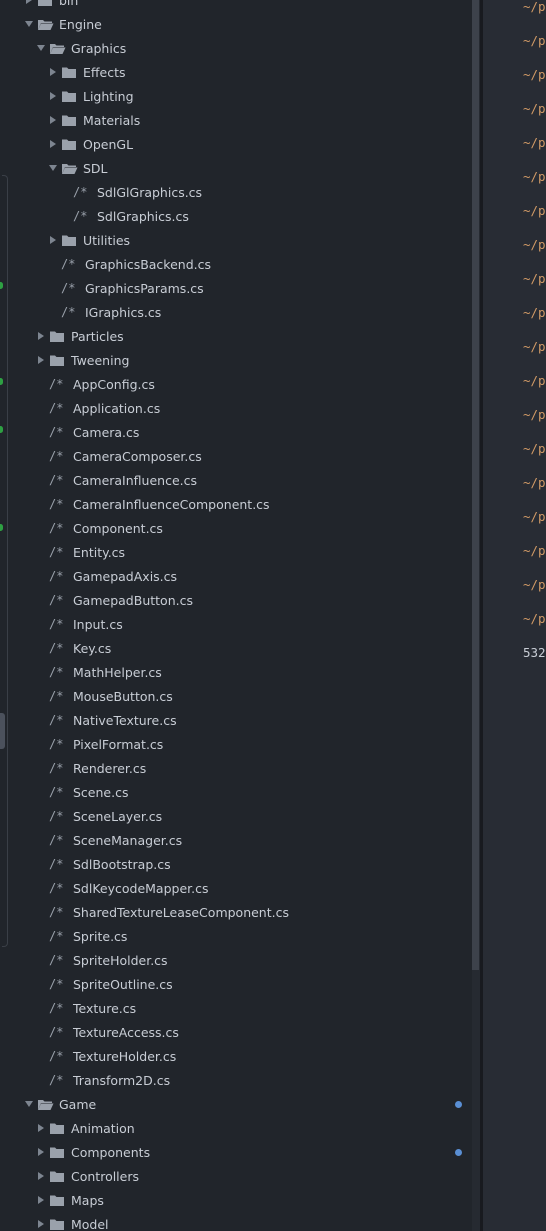 The height and width of the screenshot is (1231, 546). Describe the element at coordinates (123, 696) in the screenshot. I see `tree-item-label: MouseButton.cs` at that location.